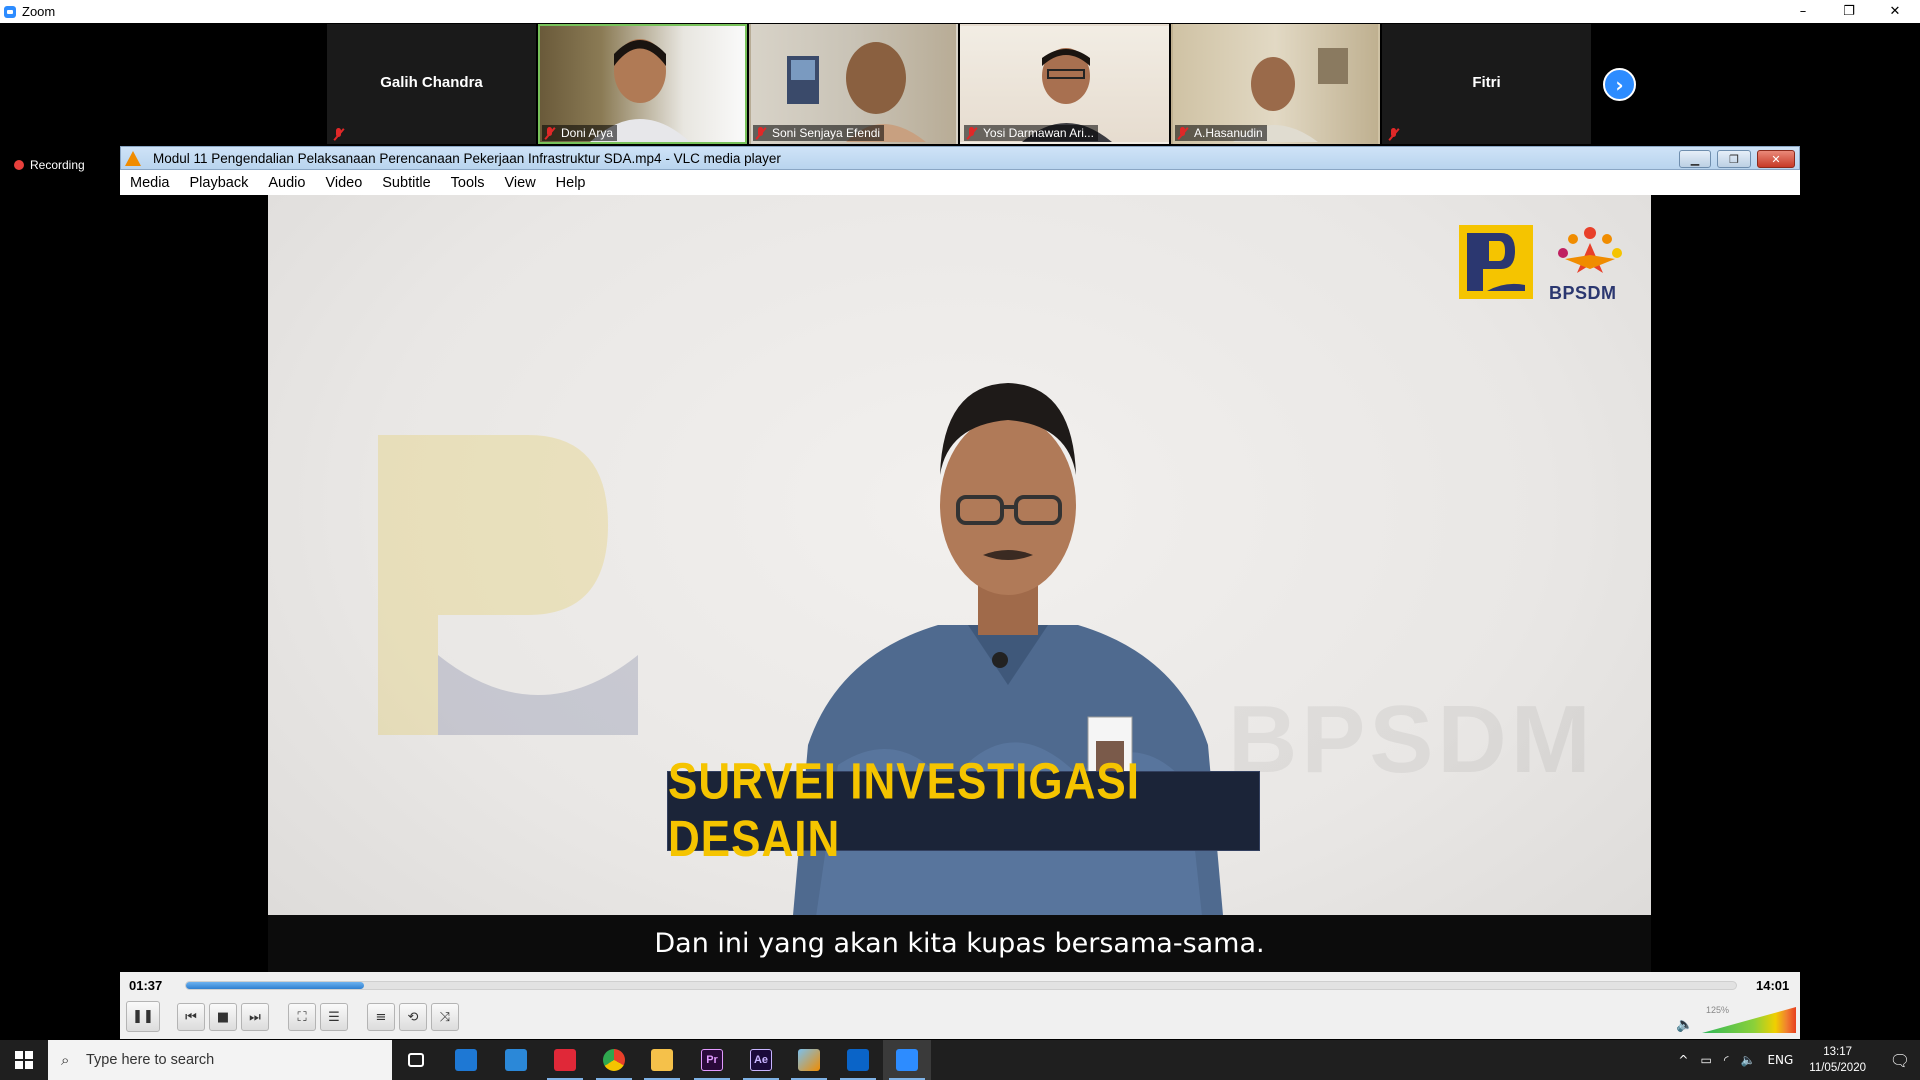 The width and height of the screenshot is (1920, 1080). I want to click on restore-button: ❐, so click(1849, 11).